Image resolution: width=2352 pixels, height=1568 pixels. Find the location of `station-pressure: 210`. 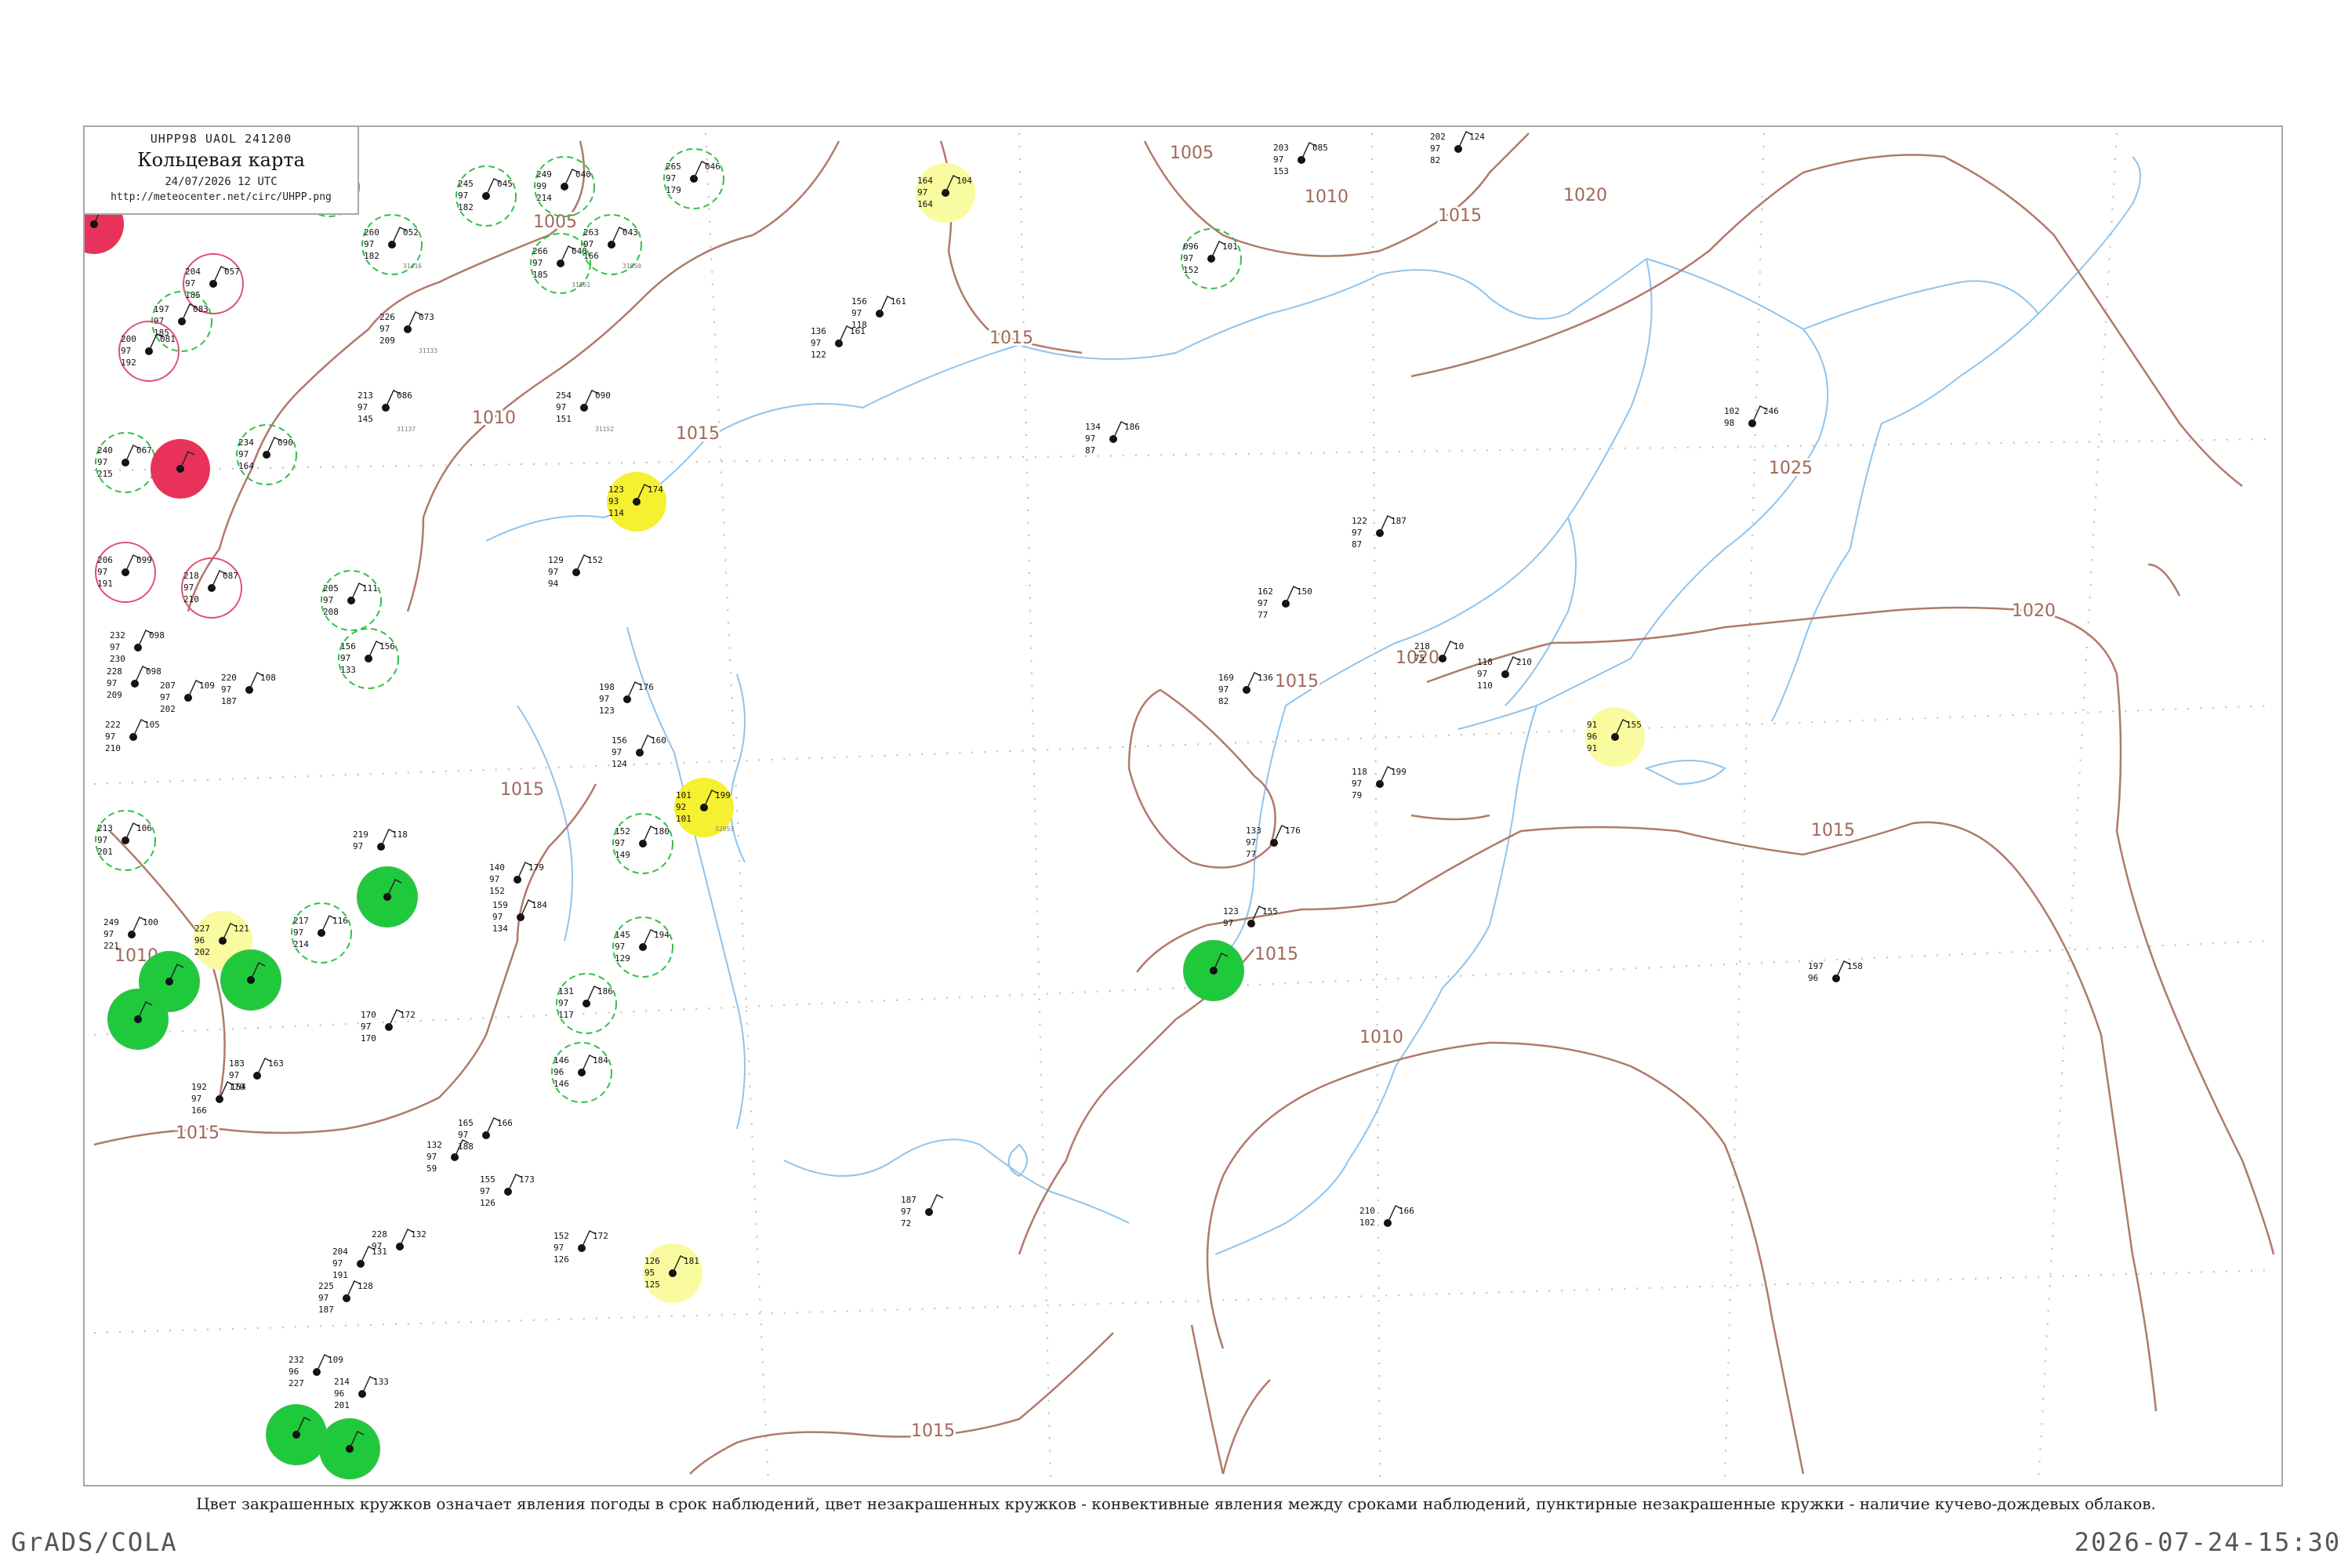

station-pressure: 210 is located at coordinates (1524, 662).